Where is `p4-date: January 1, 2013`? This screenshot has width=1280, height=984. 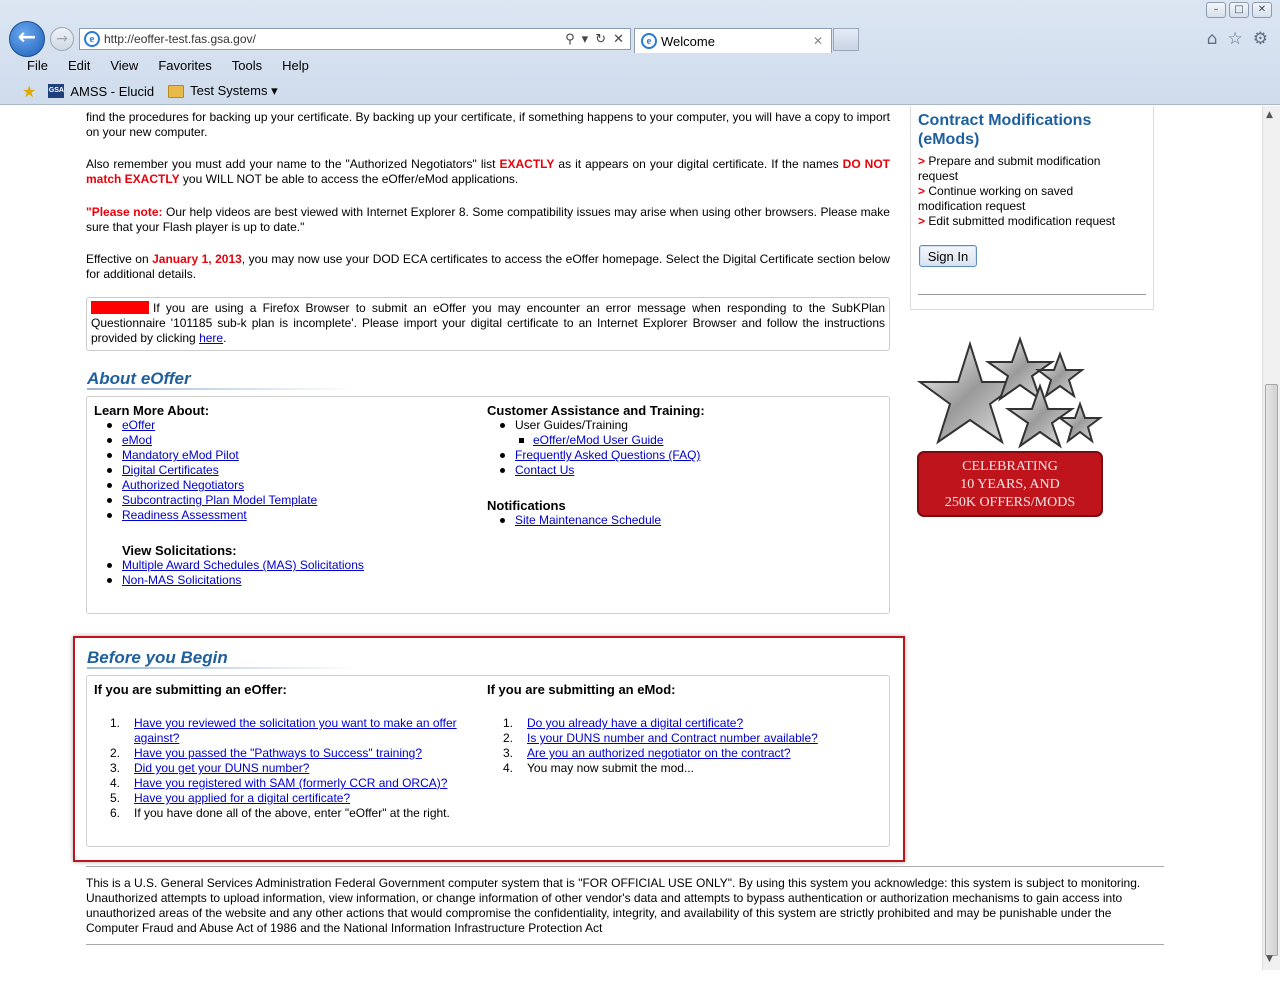 p4-date: January 1, 2013 is located at coordinates (197, 259).